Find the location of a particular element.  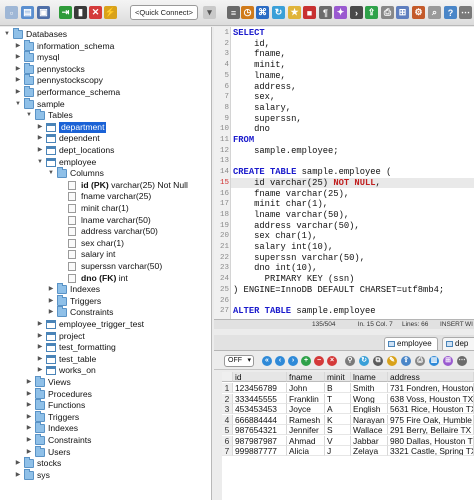

format-select: OFF ▾ is located at coordinates (239, 361).